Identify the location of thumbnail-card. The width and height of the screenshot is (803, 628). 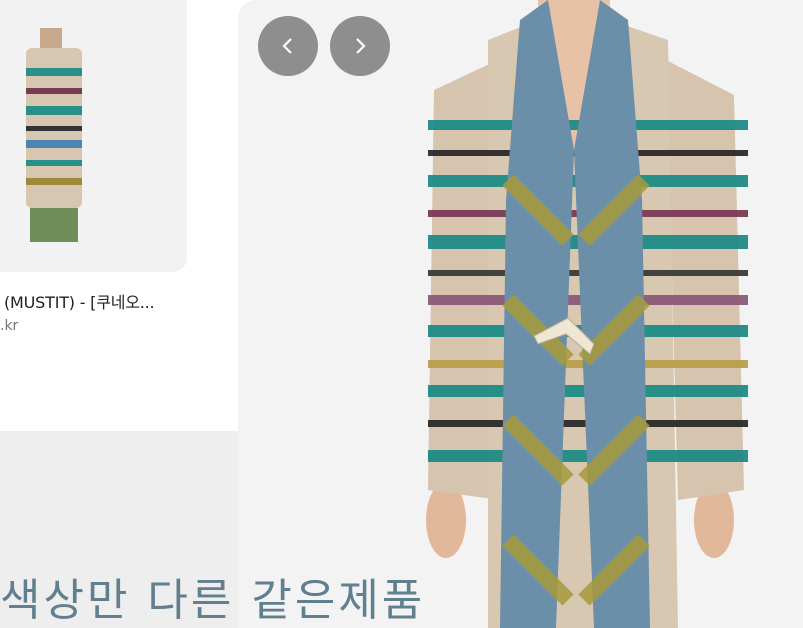
(93, 136).